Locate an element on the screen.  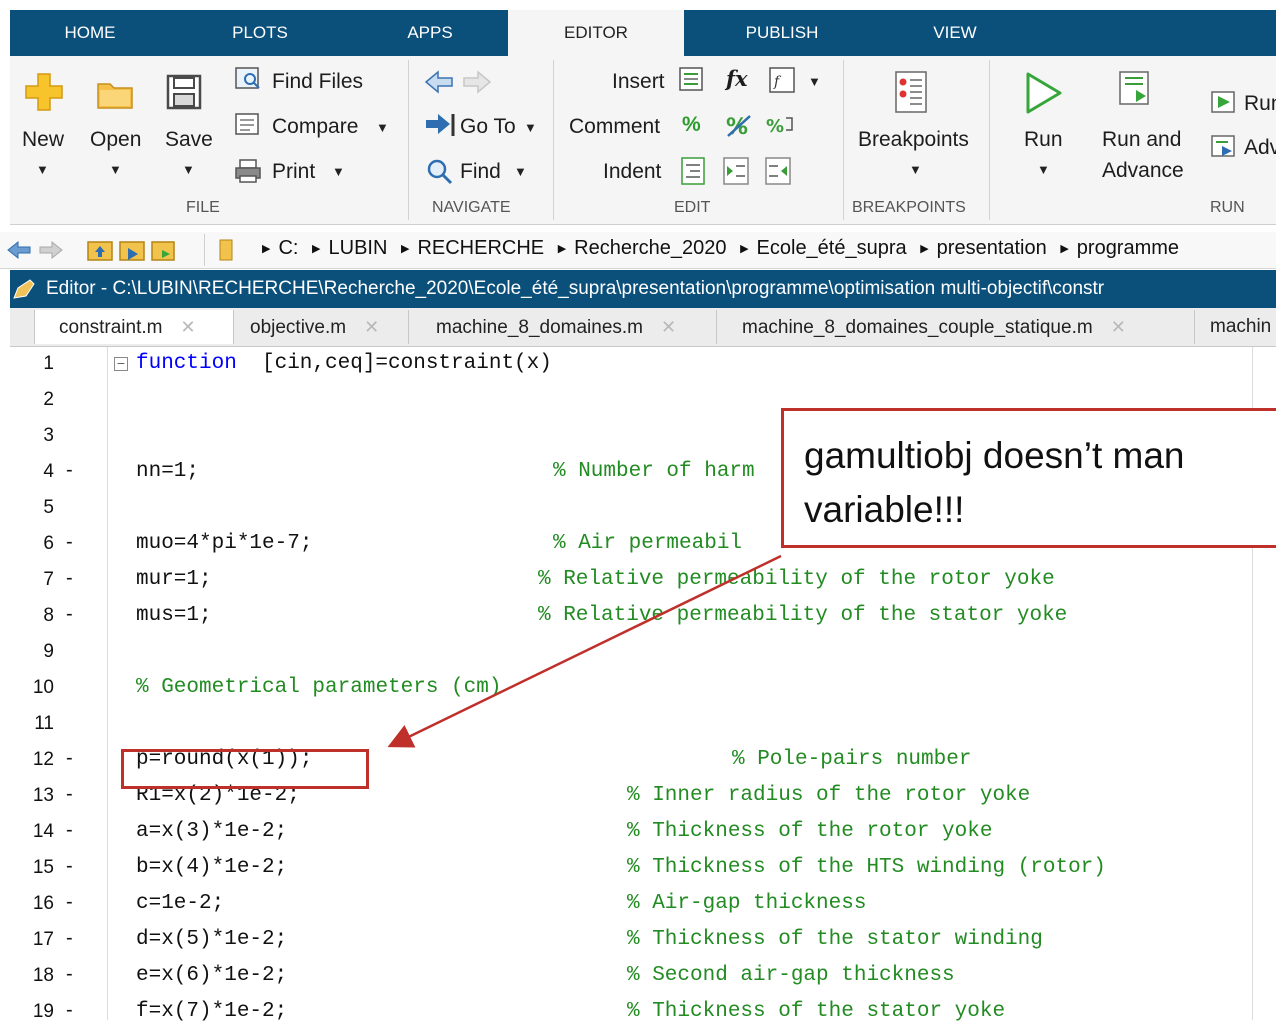
search-folder-icon is located at coordinates (165, 250).